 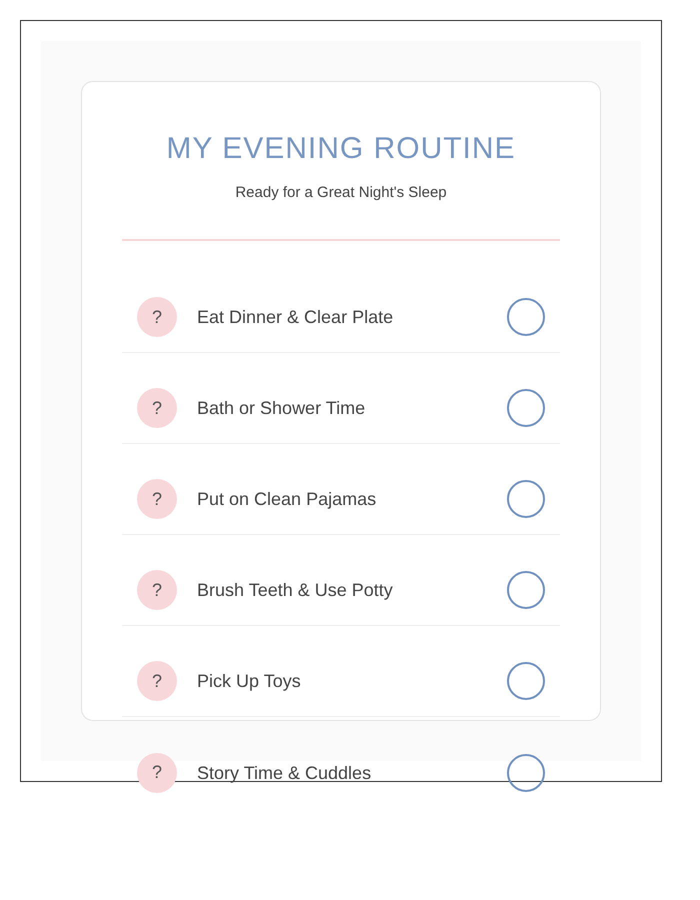 I want to click on routine-subtitle: Ready for a Great Night's Sleep, so click(x=341, y=193).